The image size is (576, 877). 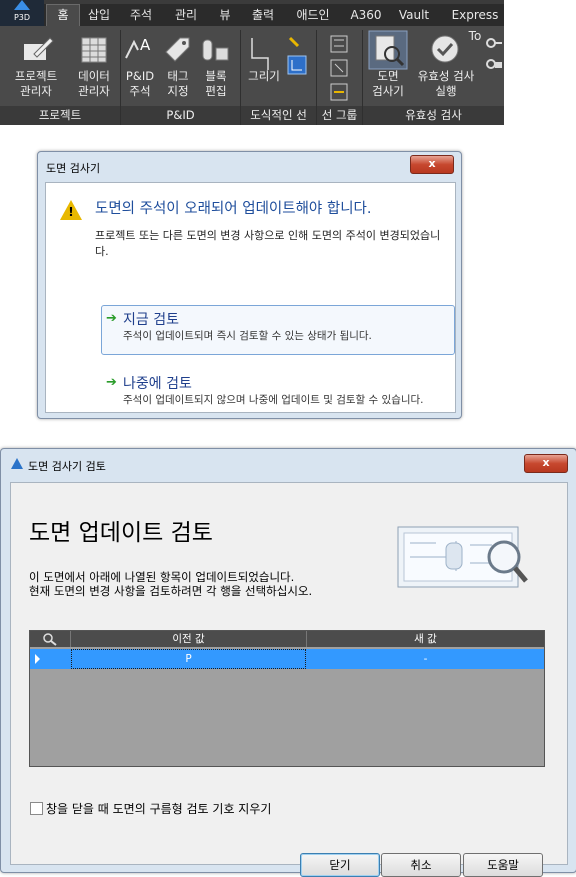 What do you see at coordinates (313, 15) in the screenshot?
I see `tab-addins: 애드인` at bounding box center [313, 15].